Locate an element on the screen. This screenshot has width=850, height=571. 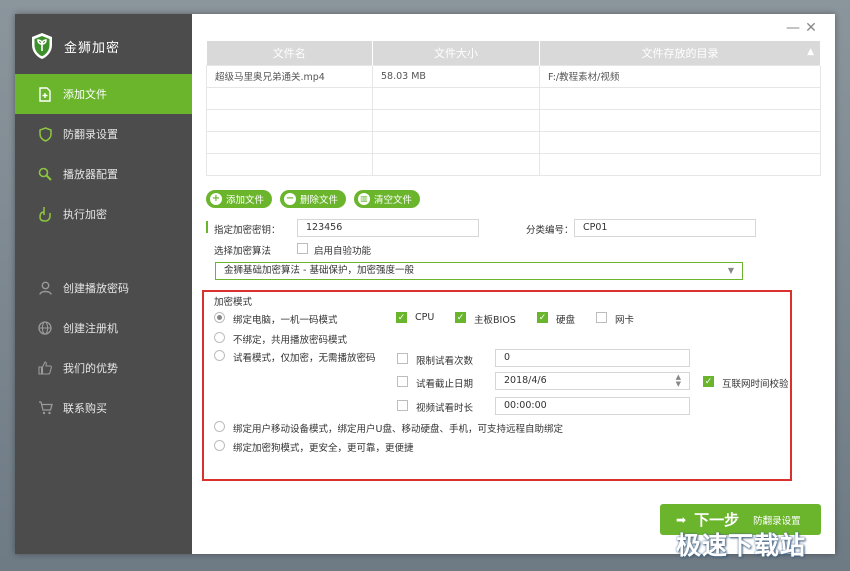
watermark: 极速下载站 is located at coordinates (741, 545).